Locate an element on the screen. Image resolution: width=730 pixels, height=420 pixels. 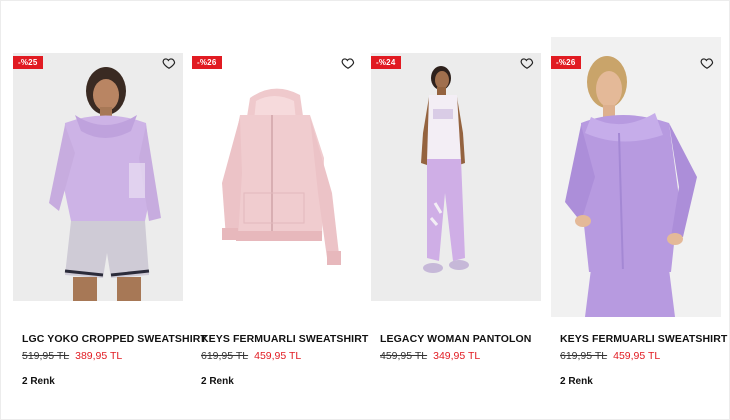
price-row: 459,95 TL 349,95 TL is located at coordinates (430, 356).